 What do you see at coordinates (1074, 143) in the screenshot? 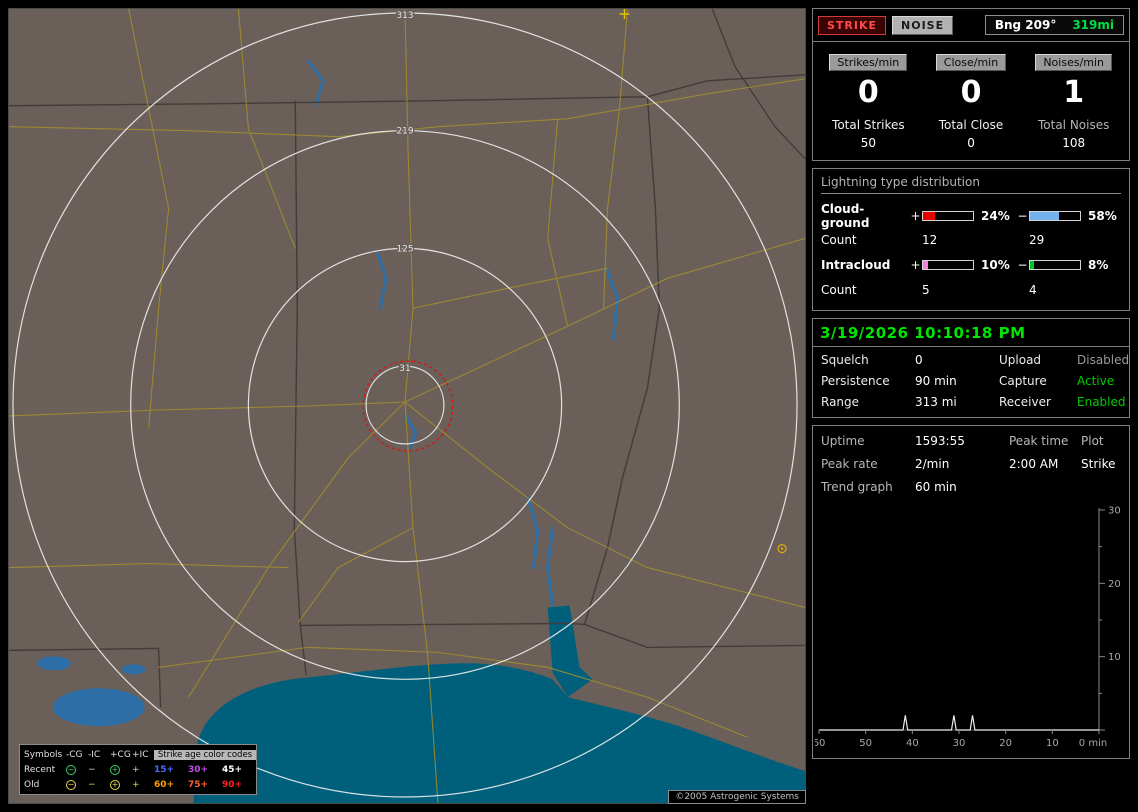
I see `total-noises-value: 108` at bounding box center [1074, 143].